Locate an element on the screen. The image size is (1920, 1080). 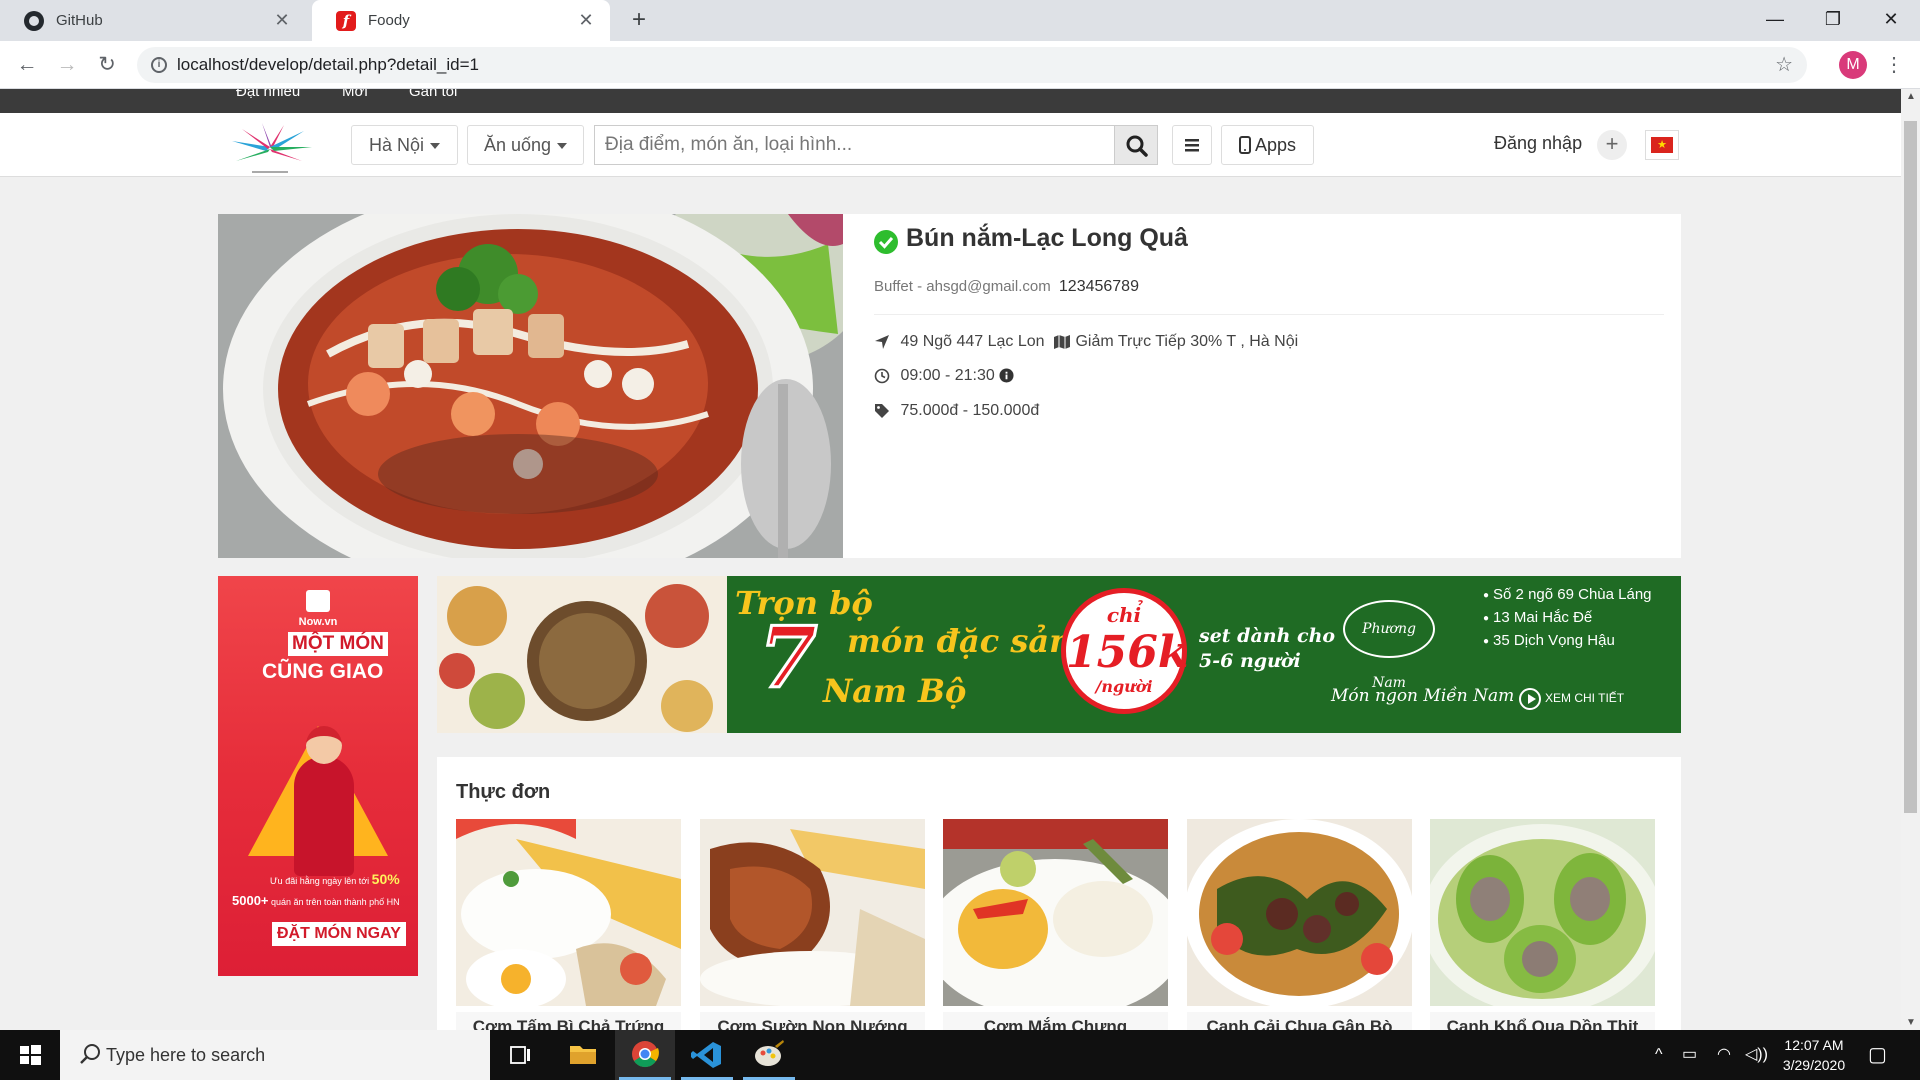
tab-foody: f Foody ✕ is located at coordinates (461, 20).